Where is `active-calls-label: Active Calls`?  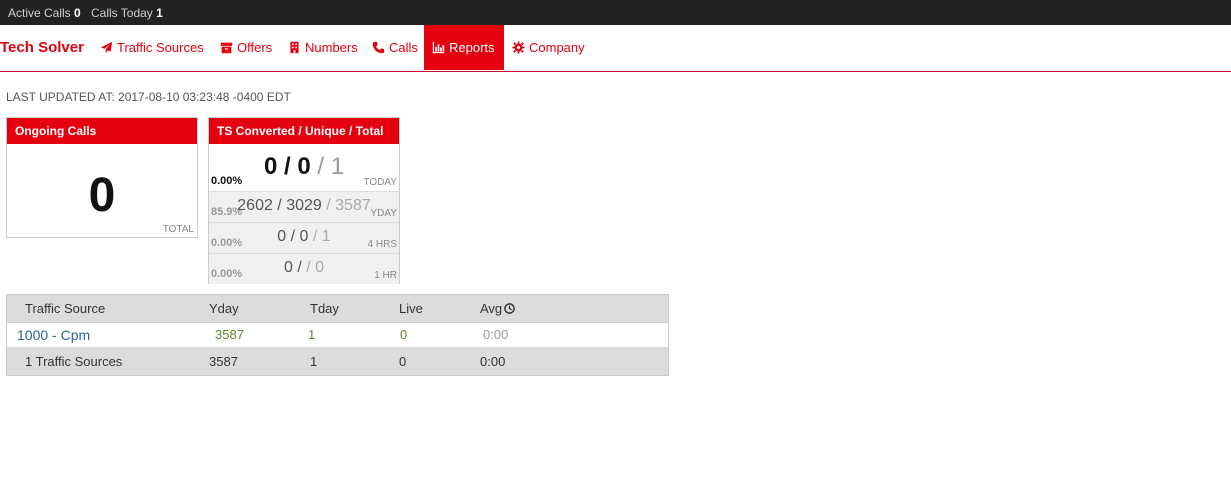
active-calls-label: Active Calls is located at coordinates (39, 13).